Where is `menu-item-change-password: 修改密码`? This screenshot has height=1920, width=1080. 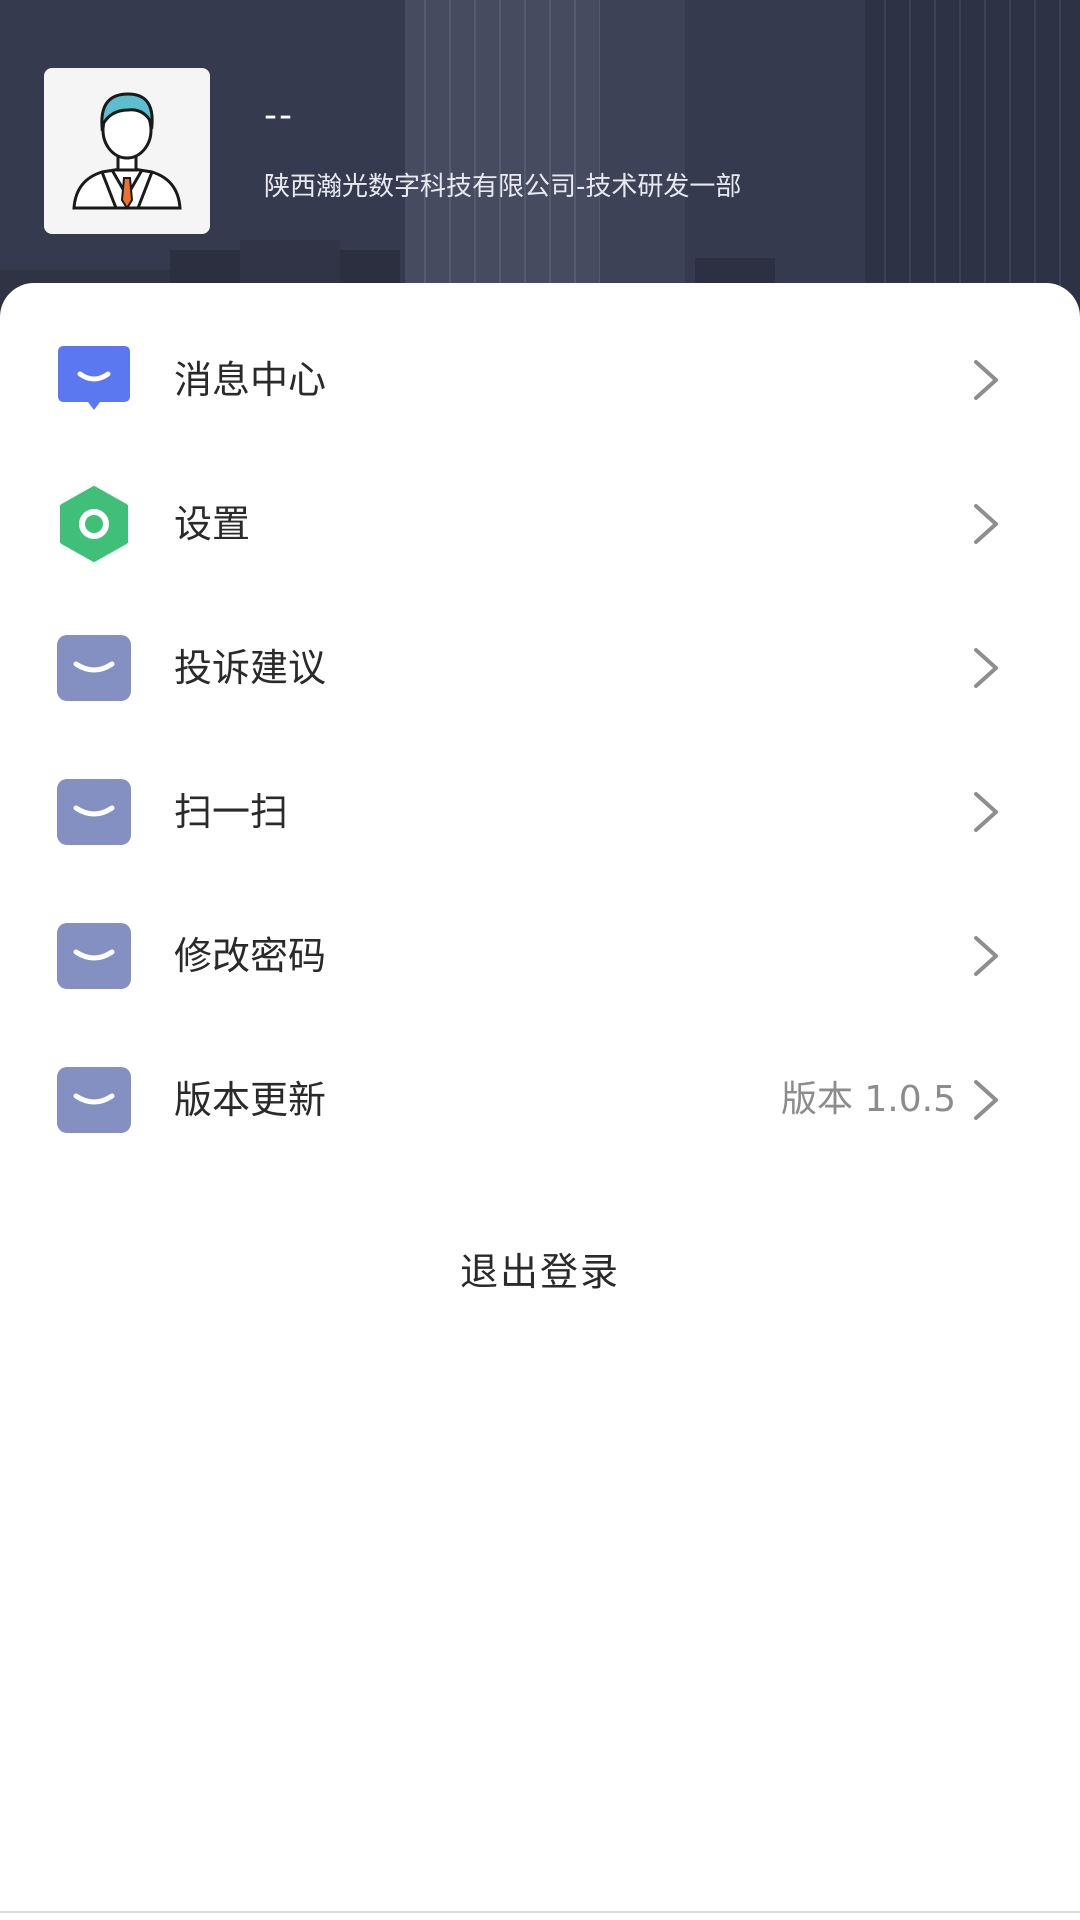
menu-item-change-password: 修改密码 is located at coordinates (540, 956).